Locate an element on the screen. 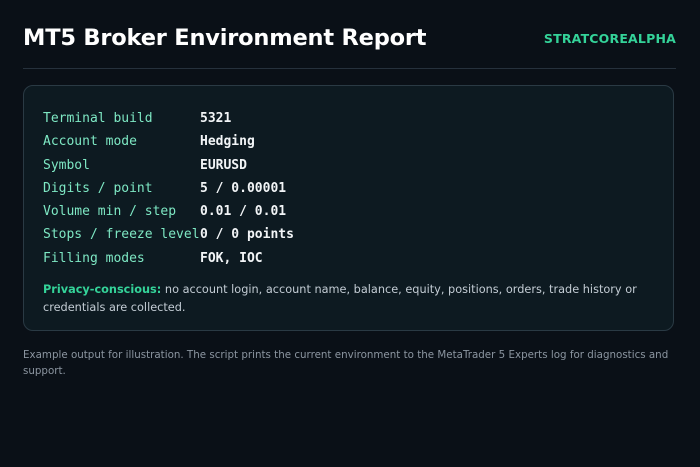 The height and width of the screenshot is (467, 700). row-label: Stops / freeze level is located at coordinates (121, 235).